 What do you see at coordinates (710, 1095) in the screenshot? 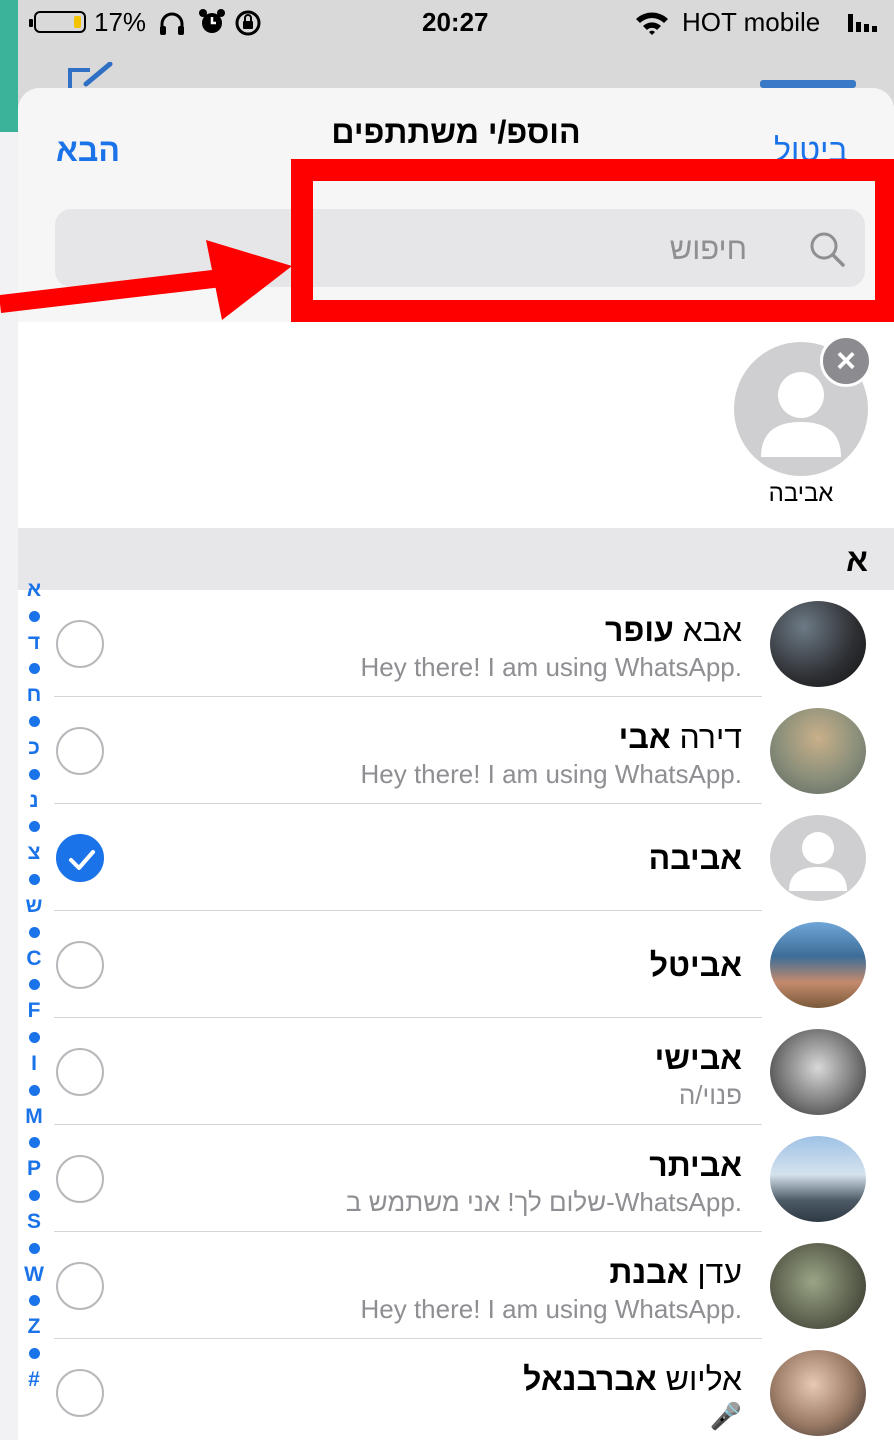
I see `contact-status: פנוי/ה` at bounding box center [710, 1095].